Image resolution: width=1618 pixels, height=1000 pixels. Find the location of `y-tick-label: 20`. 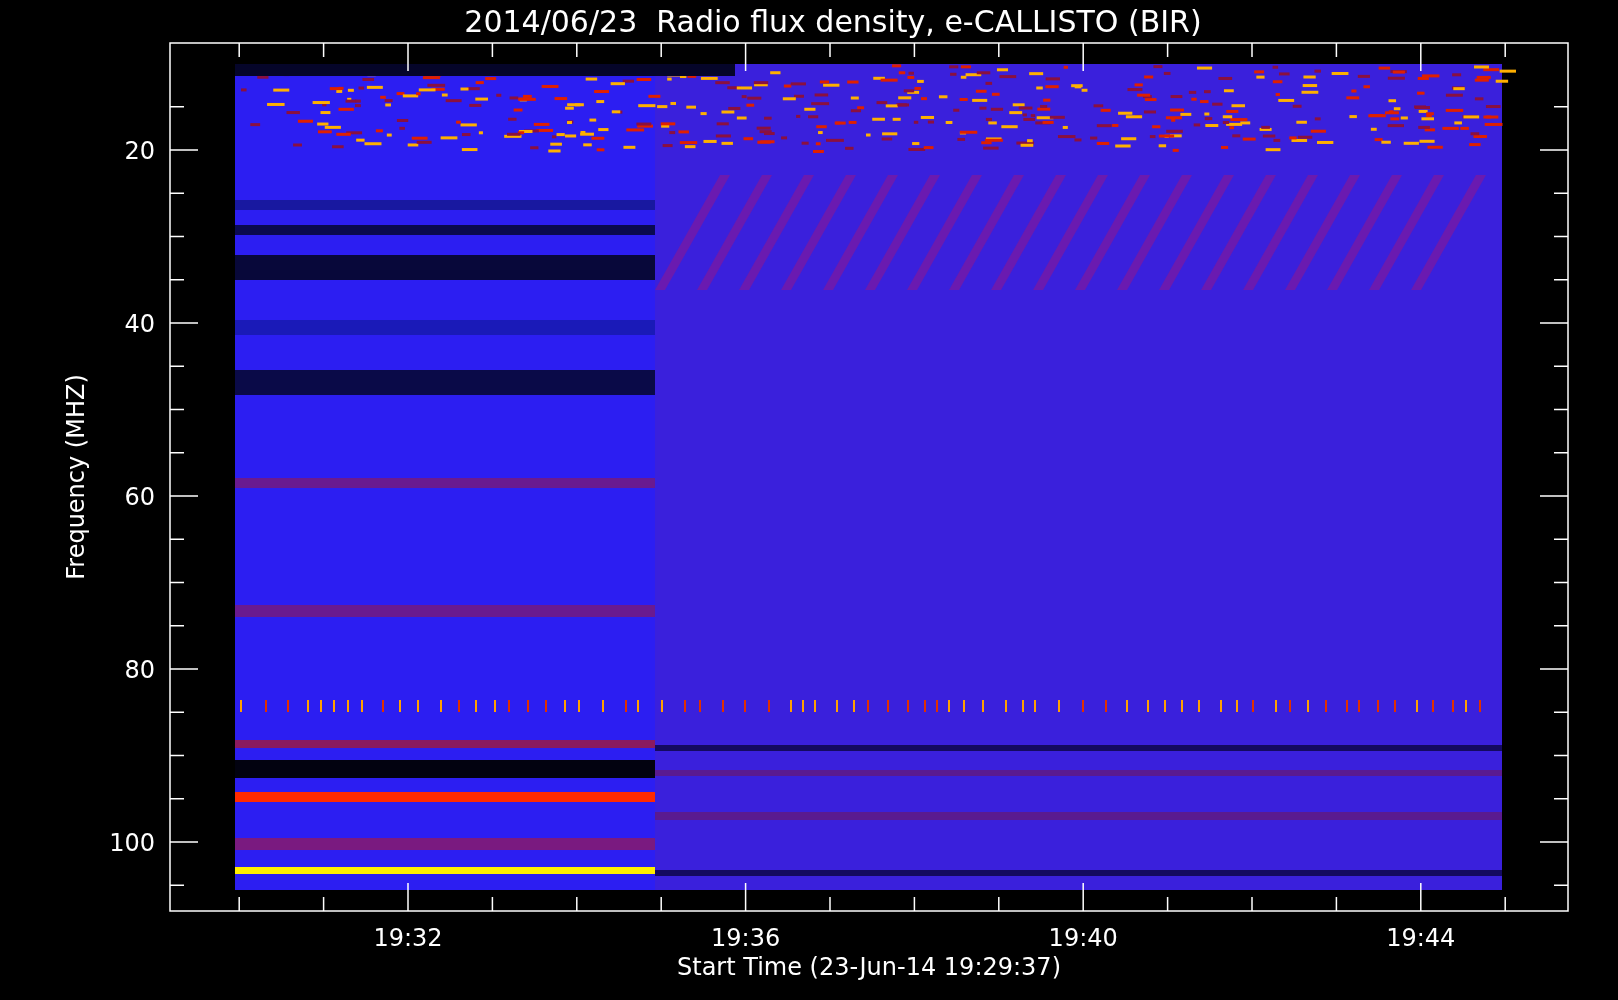

y-tick-label: 20 is located at coordinates (139, 151).